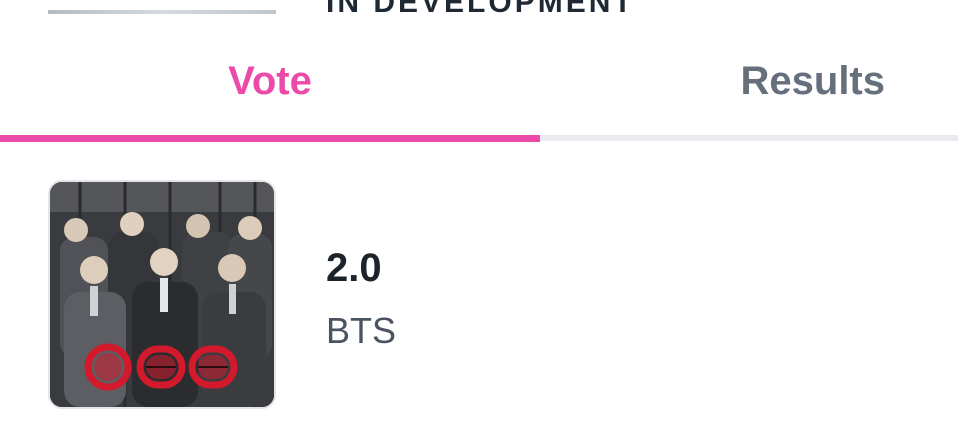  I want to click on cut-off-title: IN DEVELOPMENT, so click(480, 9).